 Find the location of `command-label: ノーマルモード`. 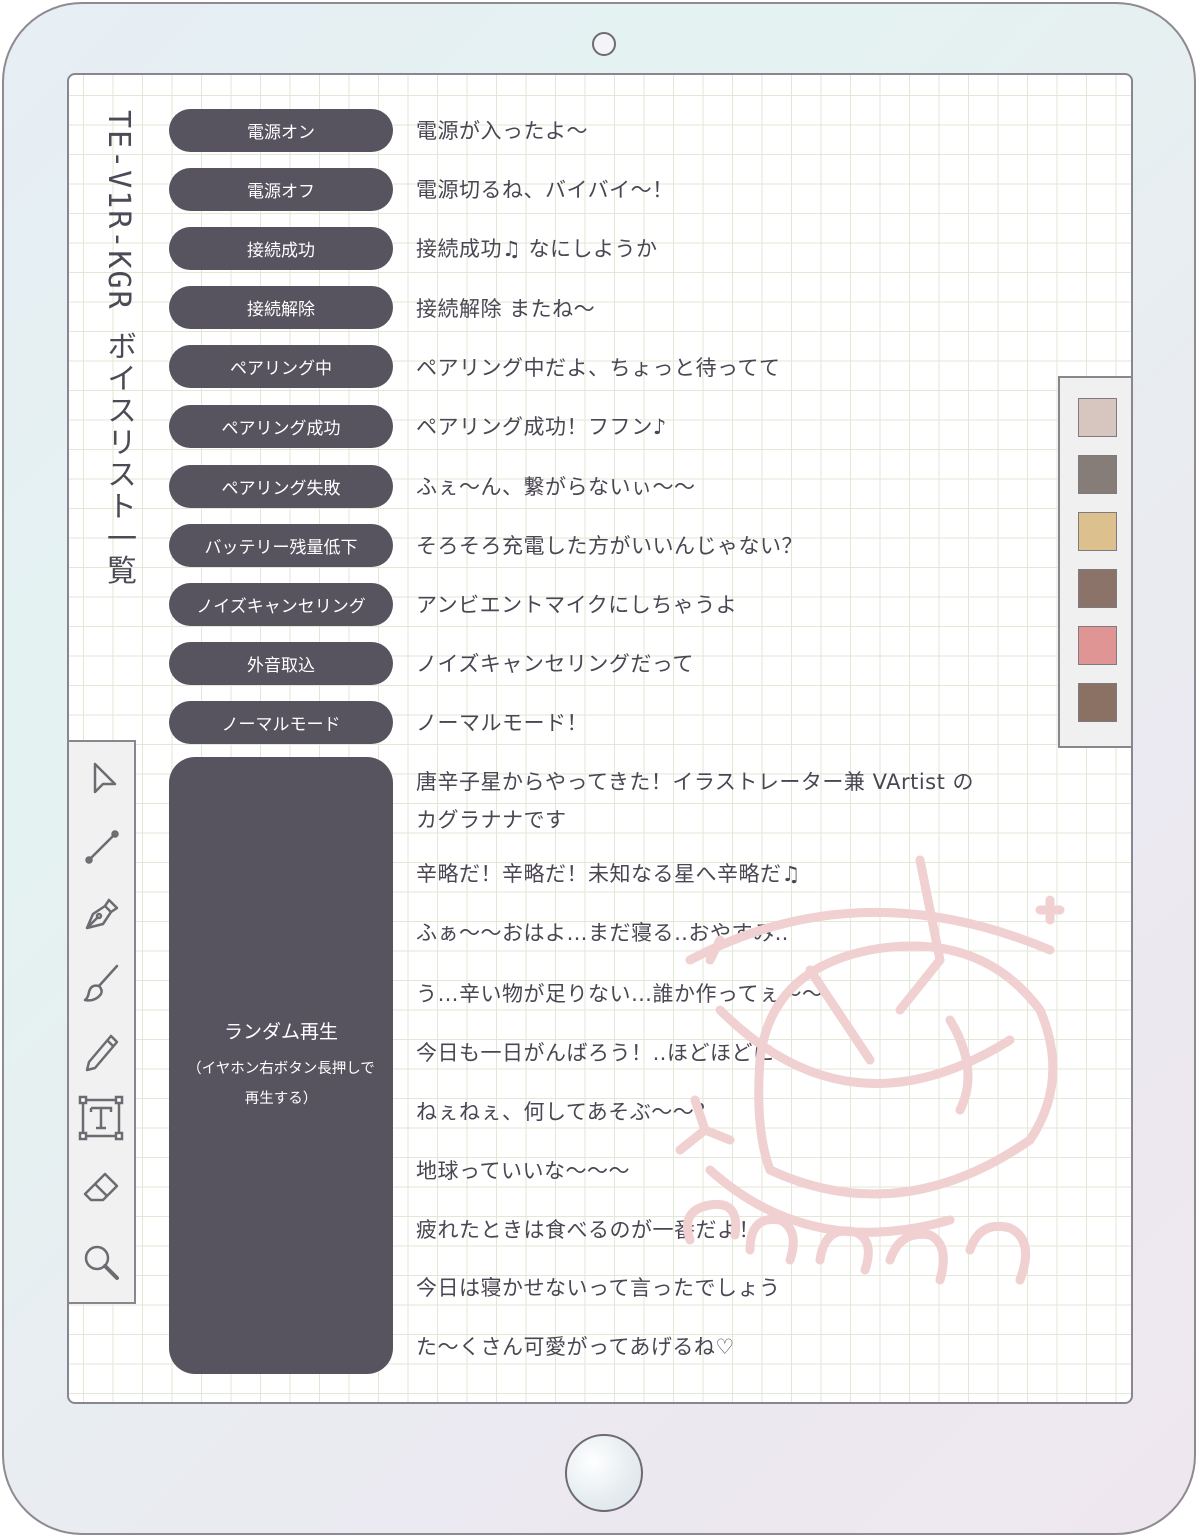

command-label: ノーマルモード is located at coordinates (281, 722).